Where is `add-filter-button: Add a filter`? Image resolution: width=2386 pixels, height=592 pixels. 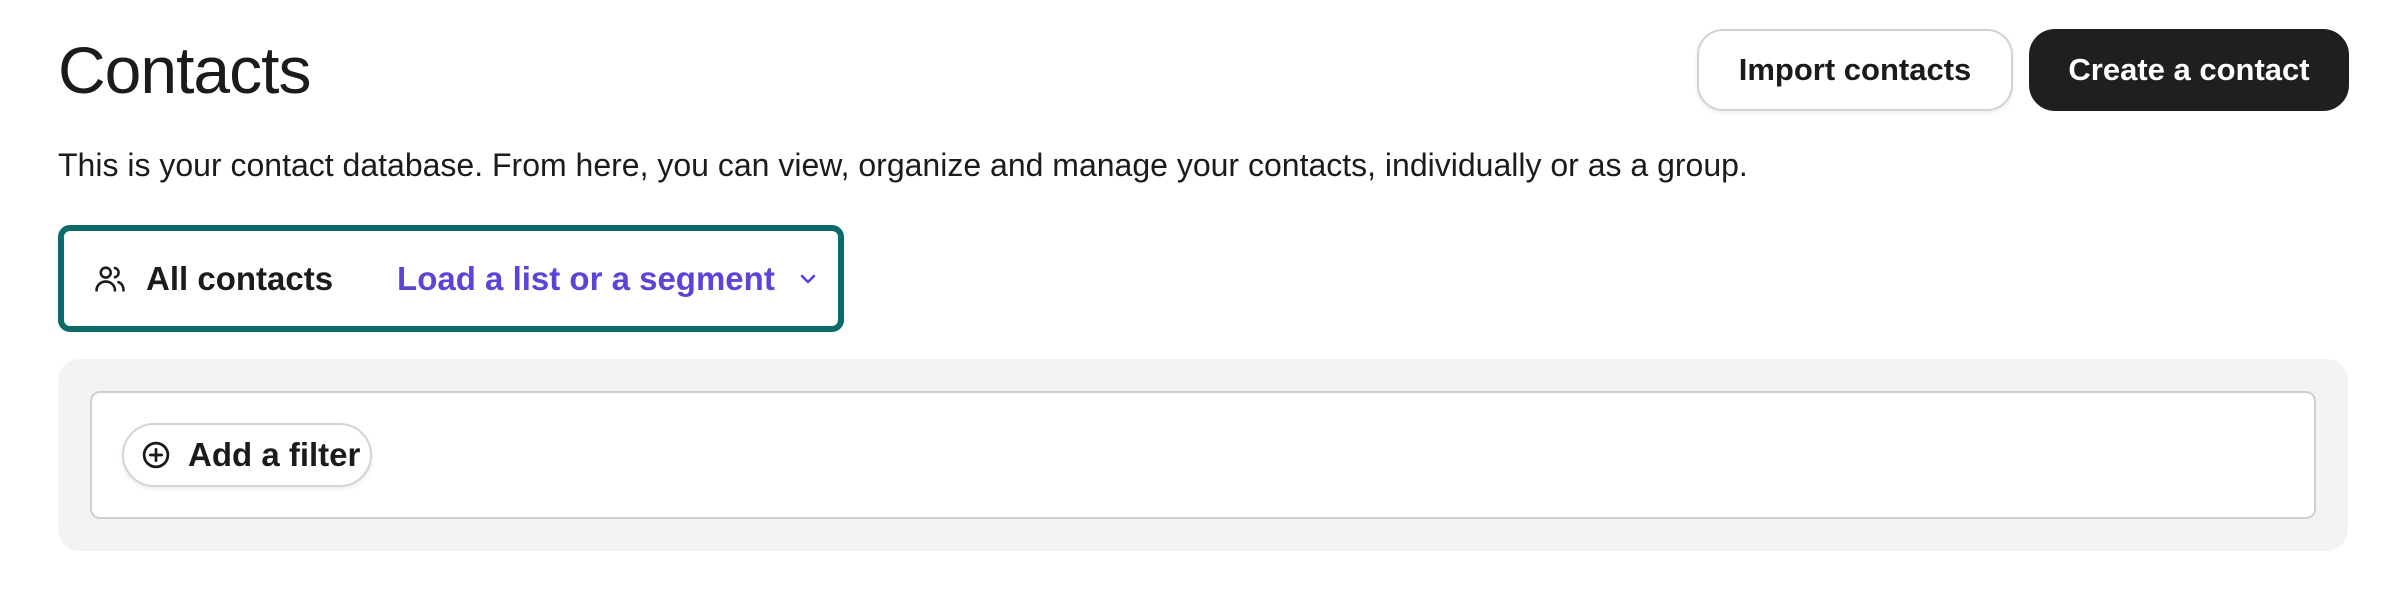 add-filter-button: Add a filter is located at coordinates (247, 455).